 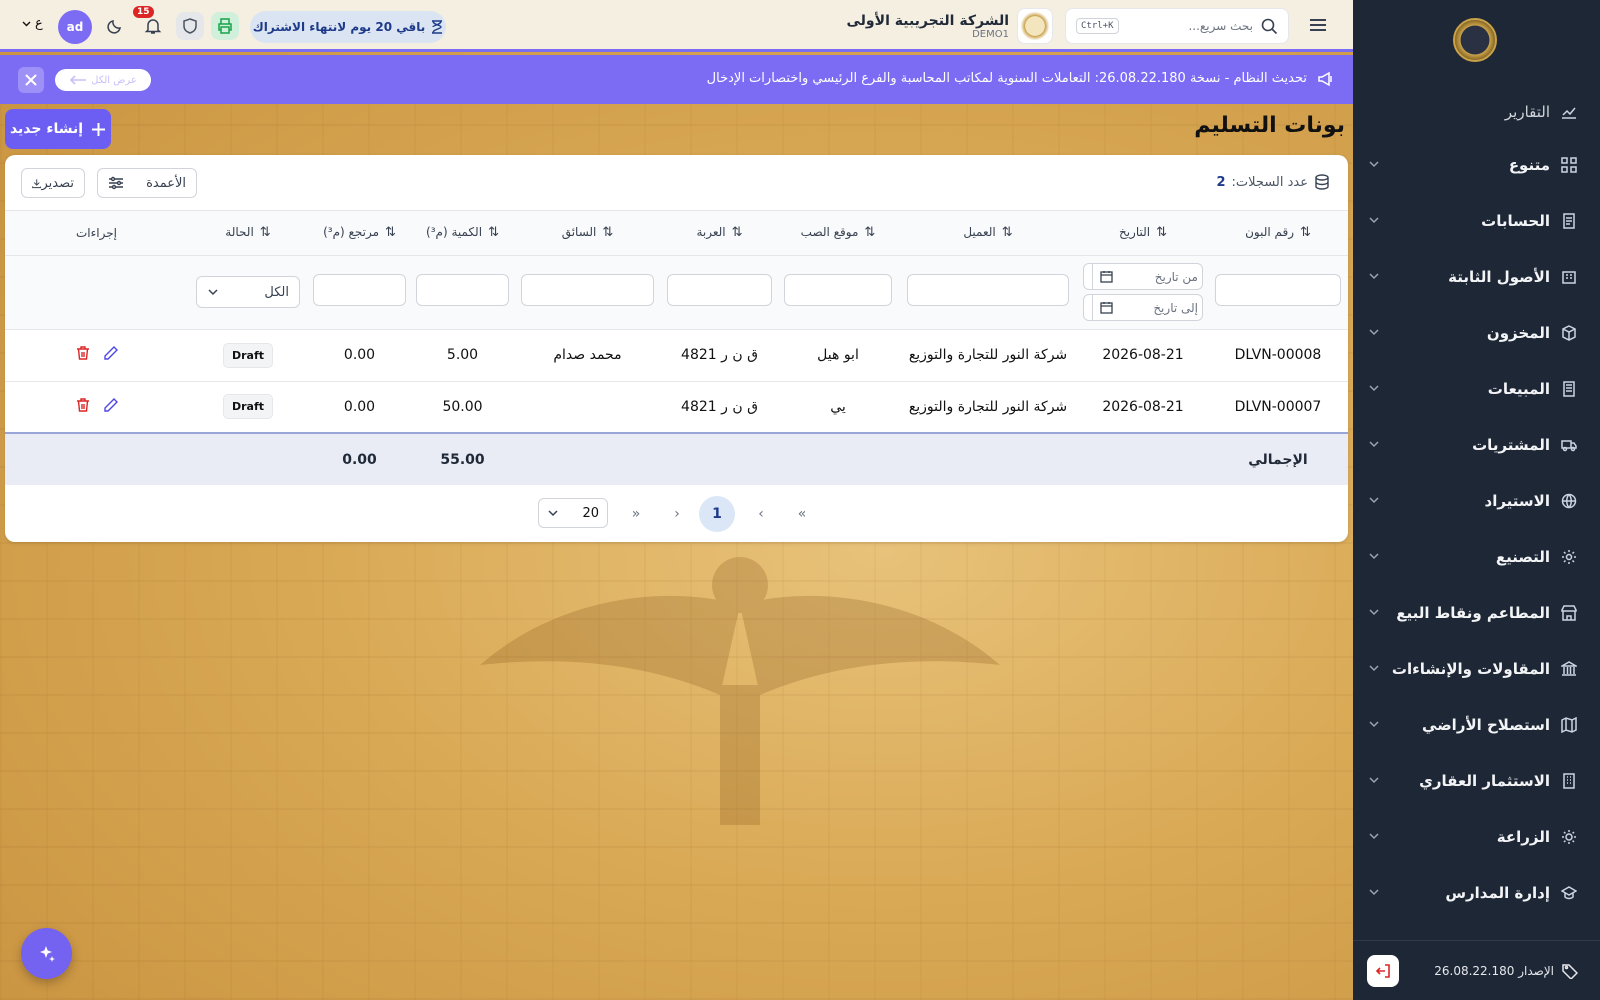 What do you see at coordinates (1569, 277) in the screenshot?
I see `building-icon` at bounding box center [1569, 277].